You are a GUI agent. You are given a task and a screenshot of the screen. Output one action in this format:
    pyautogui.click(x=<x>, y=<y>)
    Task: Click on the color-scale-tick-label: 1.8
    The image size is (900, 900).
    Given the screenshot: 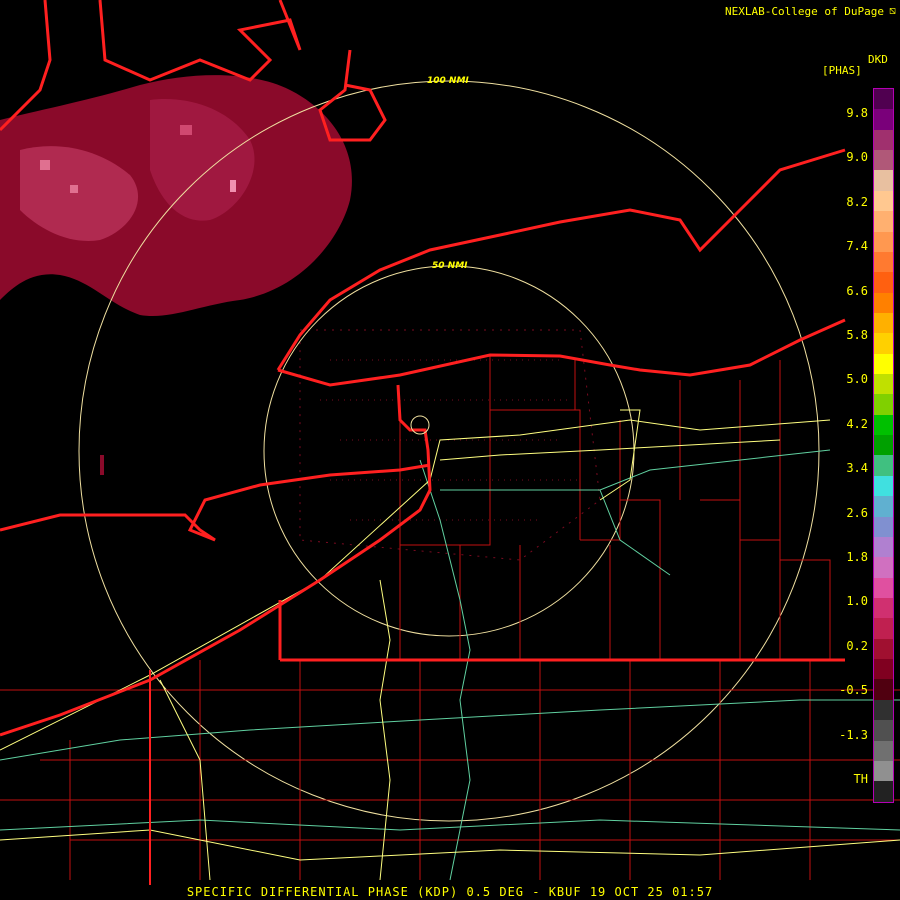 What is the action you would take?
    pyautogui.click(x=857, y=557)
    